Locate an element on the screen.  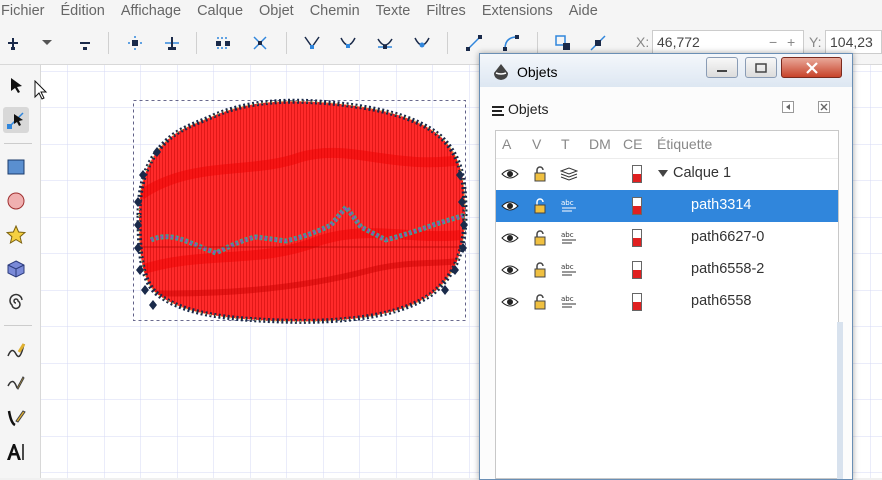
object-label: path3314 is located at coordinates (721, 205).